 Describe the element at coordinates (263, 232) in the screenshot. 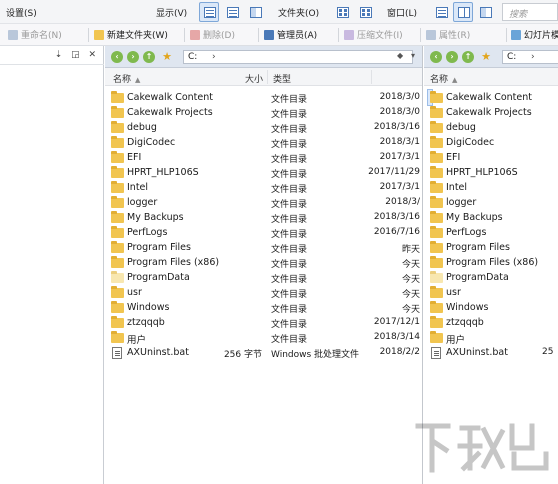

I see `file-row: PerfLogs 文件目录 2016/7/16` at that location.